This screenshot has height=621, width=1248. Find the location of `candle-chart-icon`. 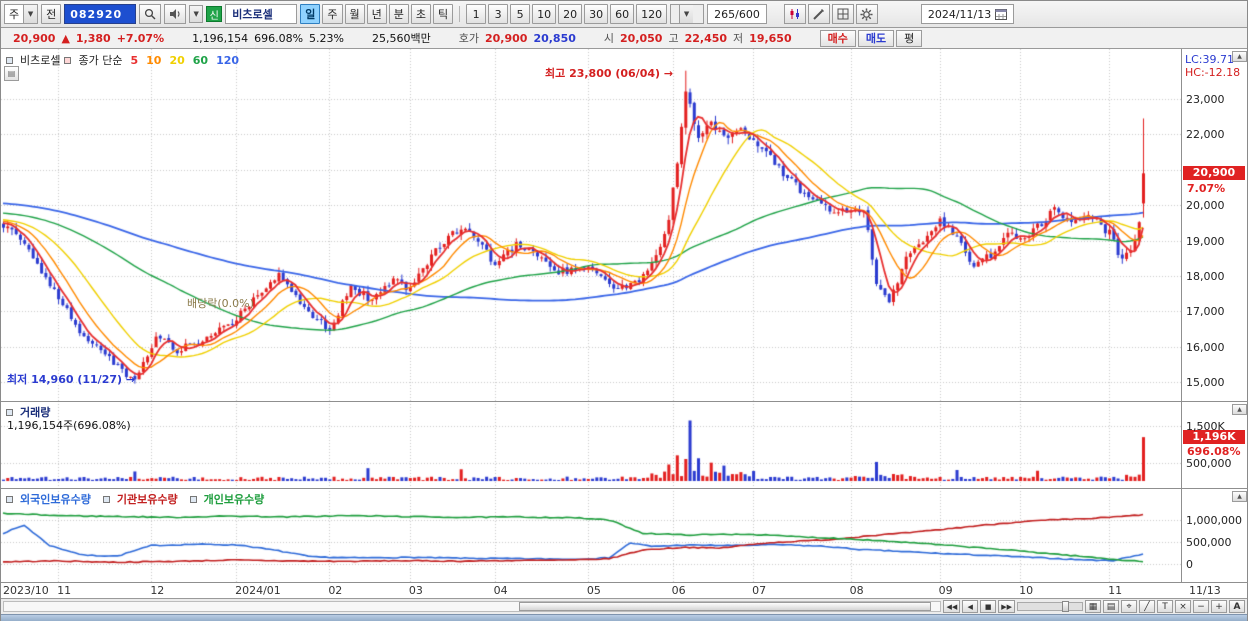

candle-chart-icon is located at coordinates (794, 14).